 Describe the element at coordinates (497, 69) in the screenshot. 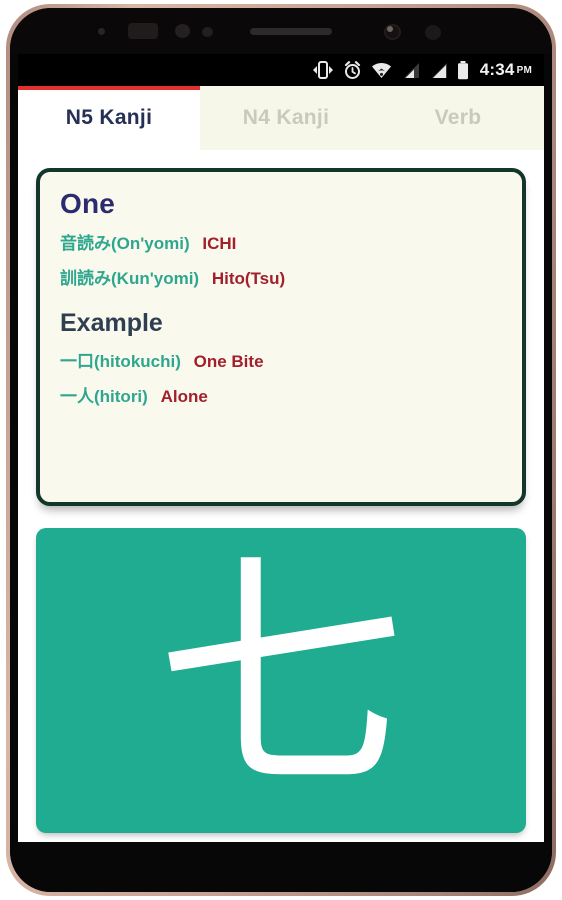

I see `status-bar-time-value: 4:34` at that location.